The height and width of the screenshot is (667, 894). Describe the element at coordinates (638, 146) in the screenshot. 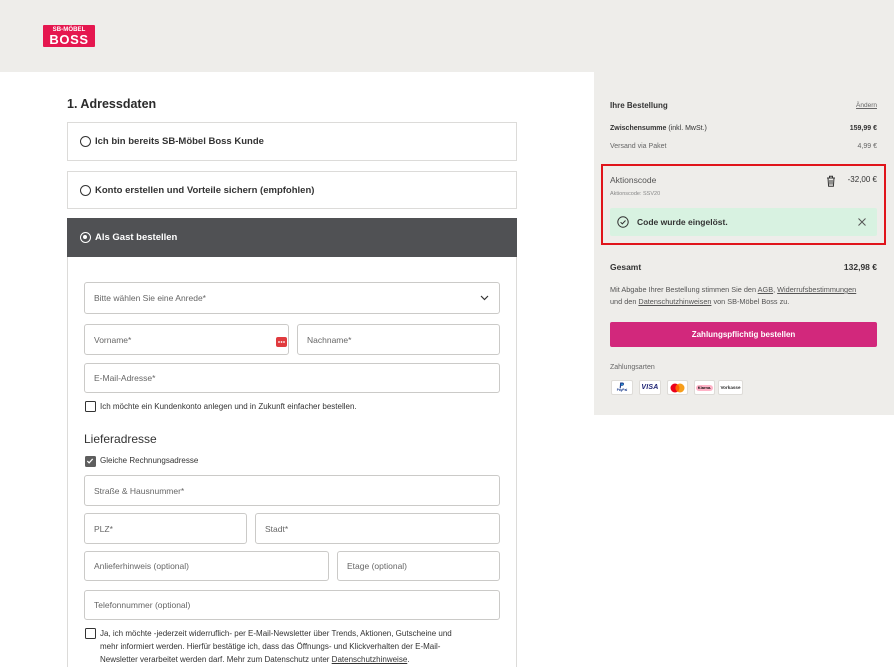

I see `shipping-label: Versand via Paket` at that location.